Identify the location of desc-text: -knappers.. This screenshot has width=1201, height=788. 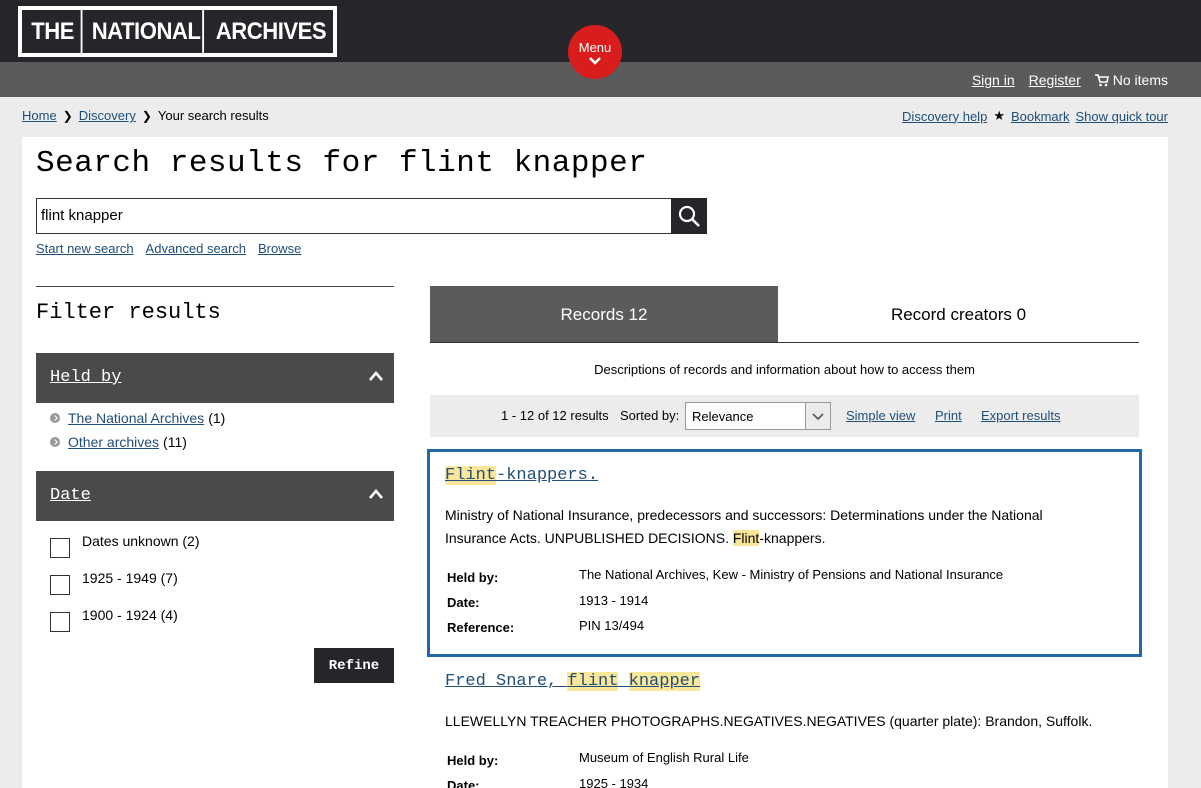
(792, 538).